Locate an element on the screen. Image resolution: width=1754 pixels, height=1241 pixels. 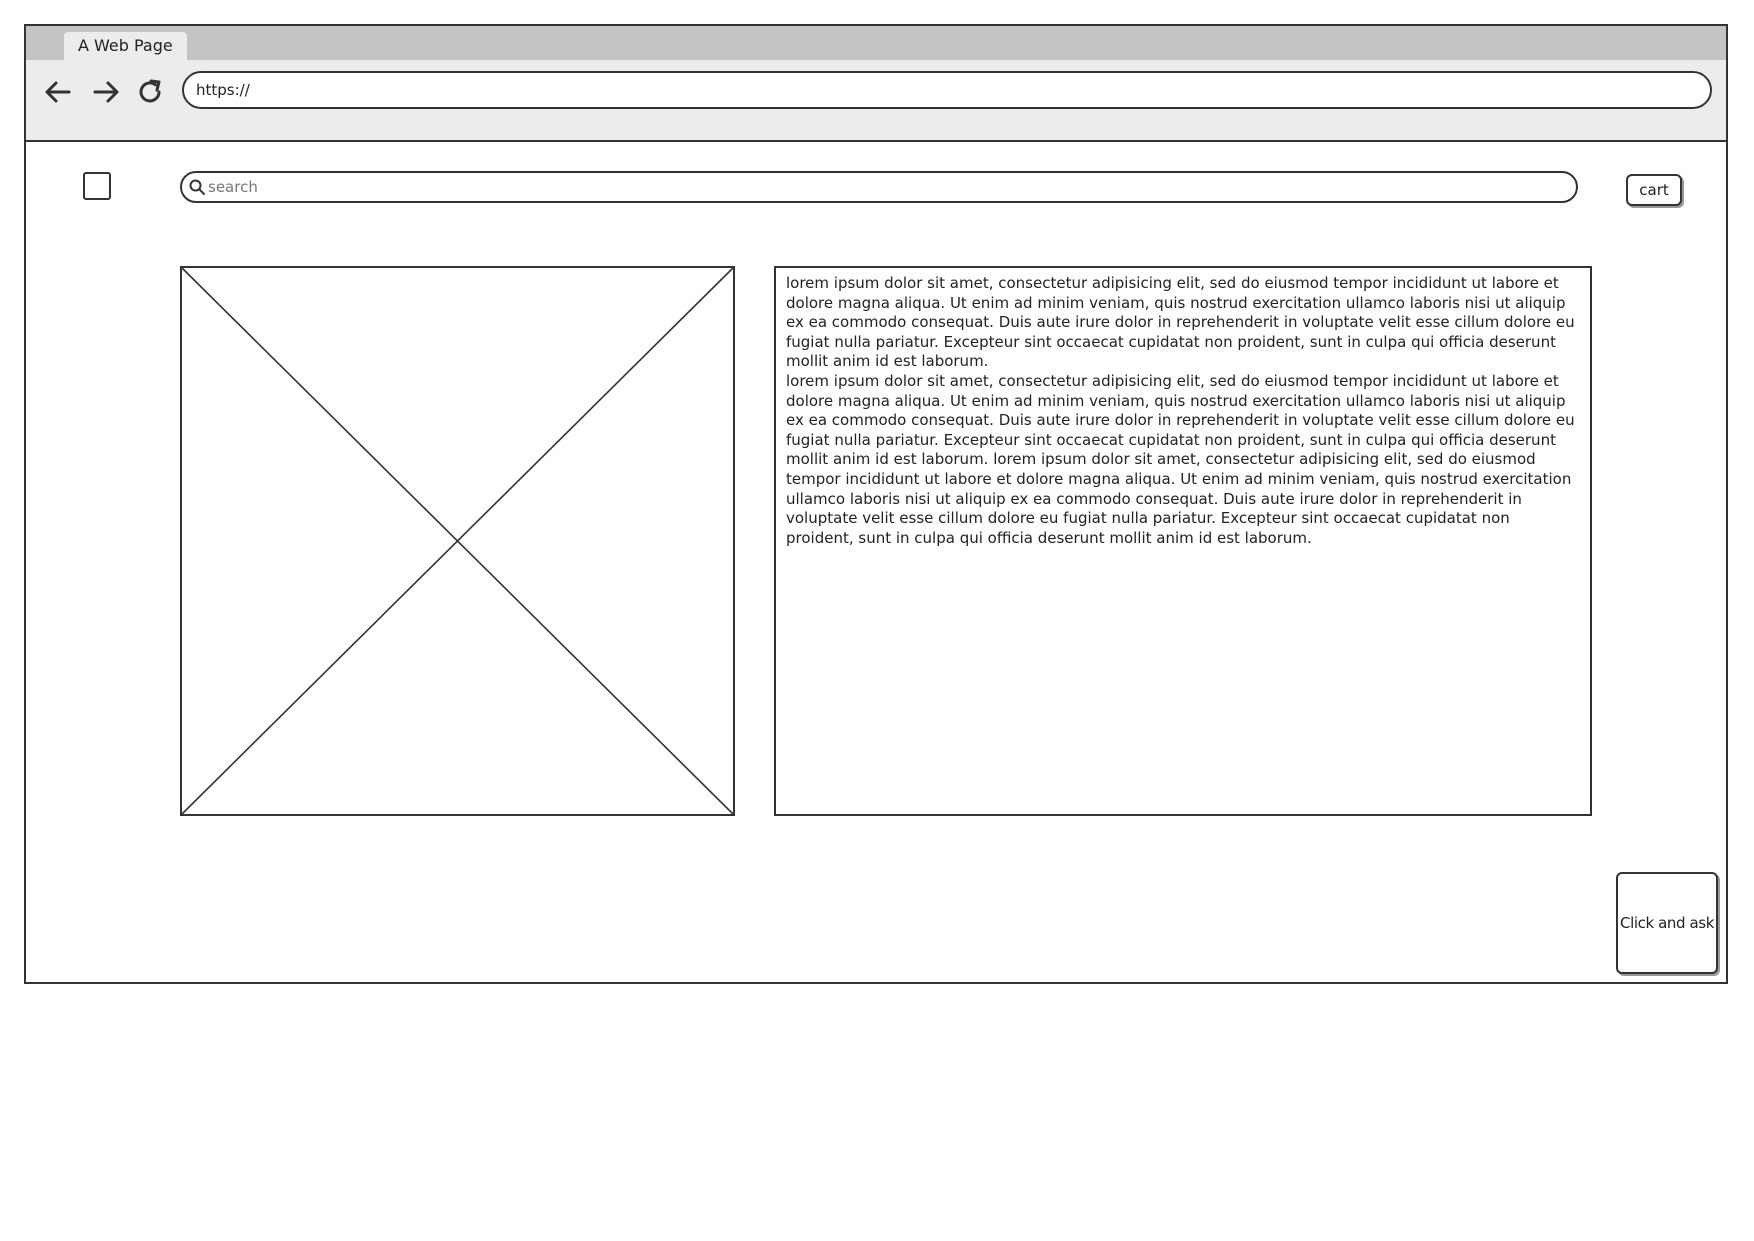
reload-icon is located at coordinates (150, 91).